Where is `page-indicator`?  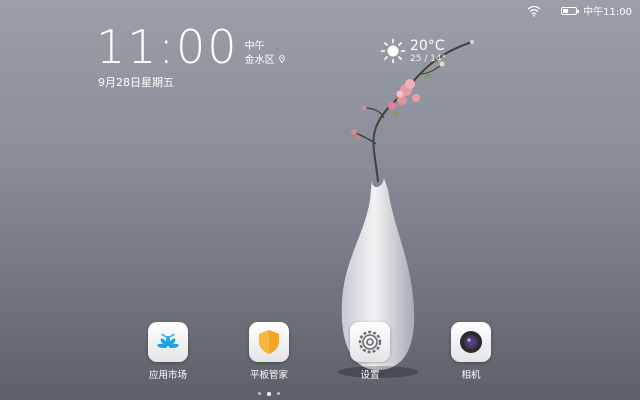
page-indicator is located at coordinates (269, 393).